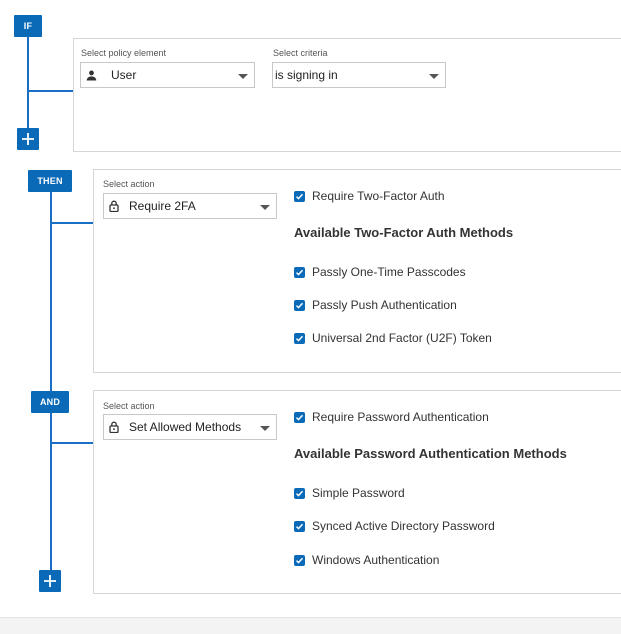 This screenshot has width=621, height=634. I want to click on footer-bar, so click(310, 625).